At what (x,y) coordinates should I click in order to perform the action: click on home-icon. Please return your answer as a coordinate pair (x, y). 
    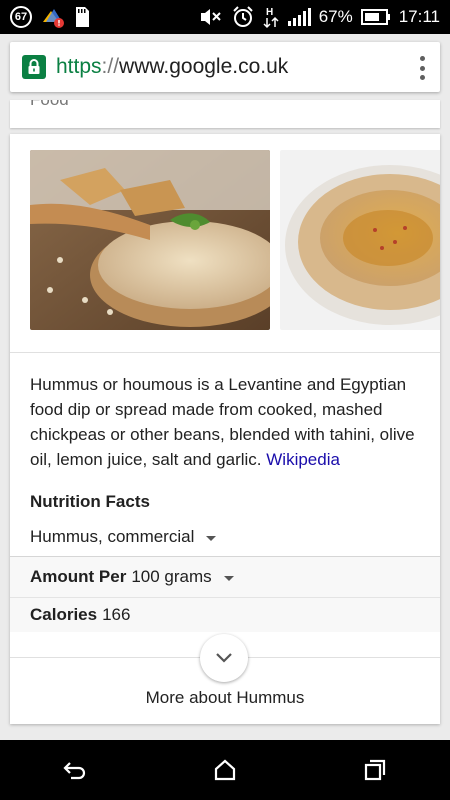
    Looking at the image, I should click on (225, 770).